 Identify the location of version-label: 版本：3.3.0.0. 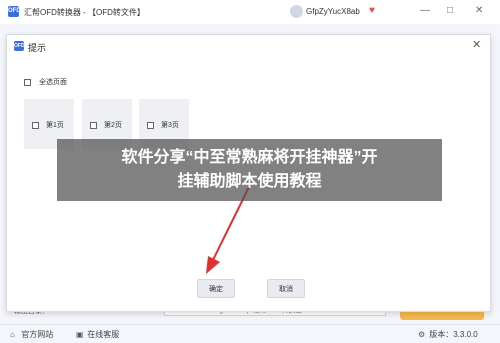
(453, 334).